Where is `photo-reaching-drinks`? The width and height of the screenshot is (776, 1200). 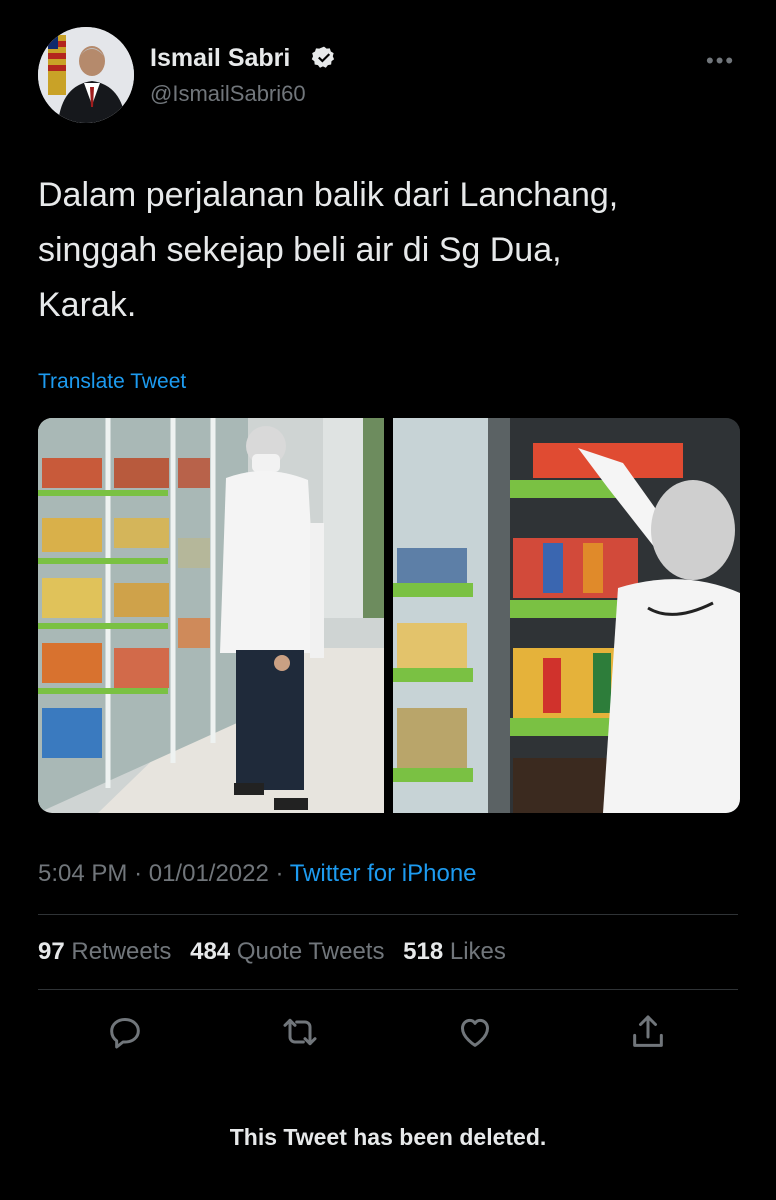
photo-reaching-drinks is located at coordinates (566, 615).